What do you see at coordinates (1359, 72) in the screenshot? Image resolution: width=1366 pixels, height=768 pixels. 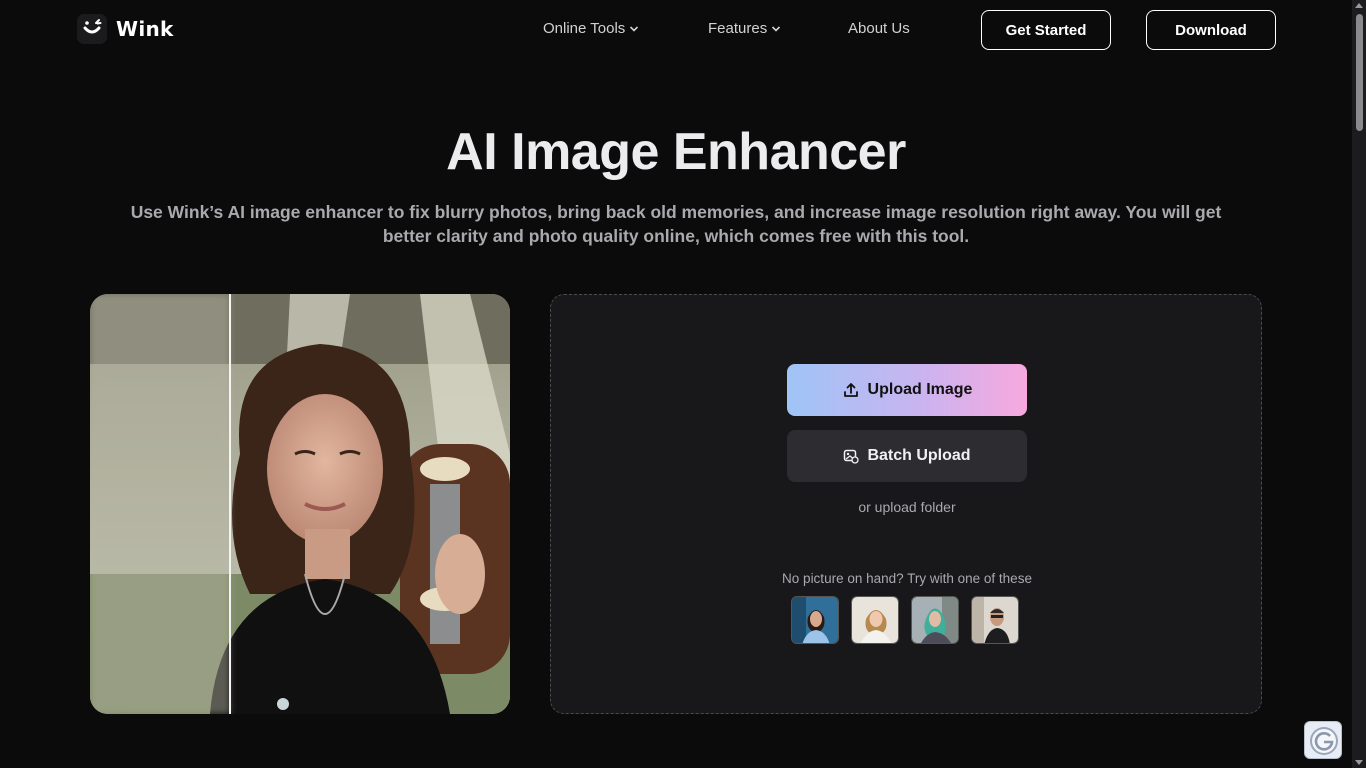 I see `scroll-thumb` at bounding box center [1359, 72].